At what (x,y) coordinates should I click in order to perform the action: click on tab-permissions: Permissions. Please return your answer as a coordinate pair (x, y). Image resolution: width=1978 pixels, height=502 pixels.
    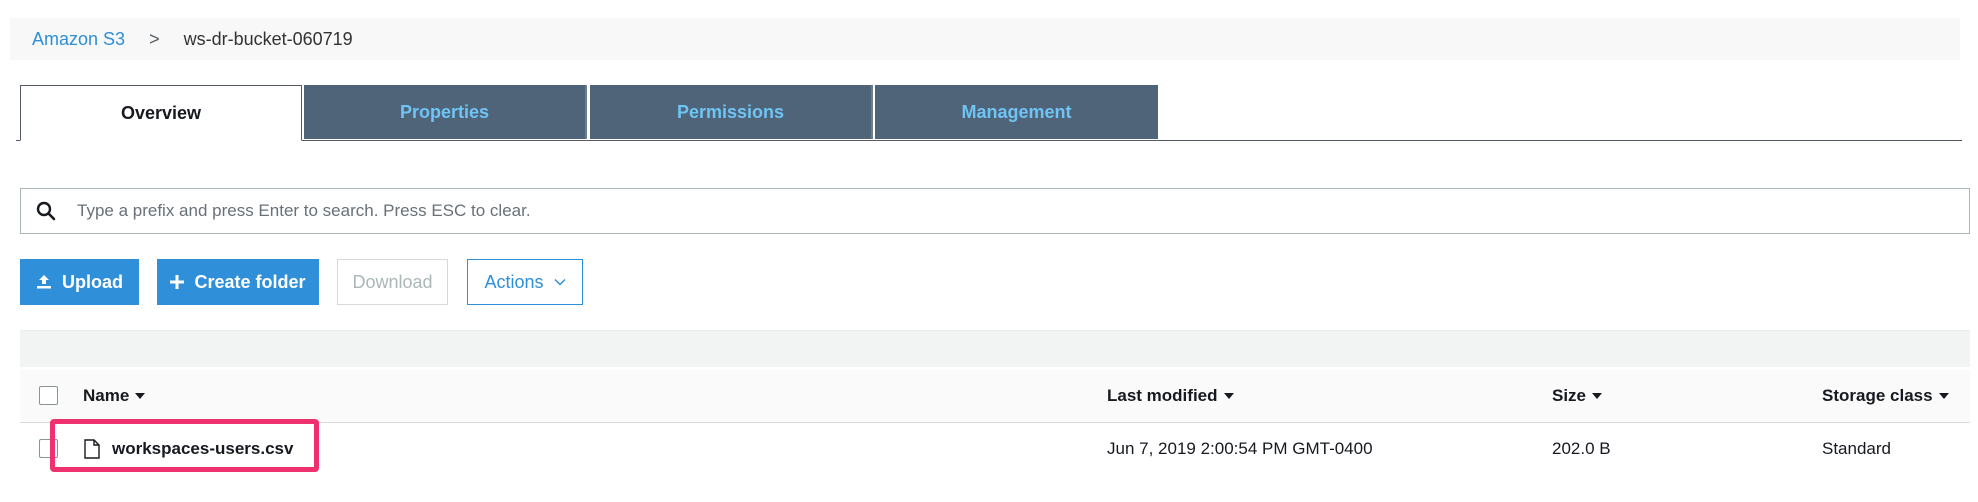
    Looking at the image, I should click on (731, 112).